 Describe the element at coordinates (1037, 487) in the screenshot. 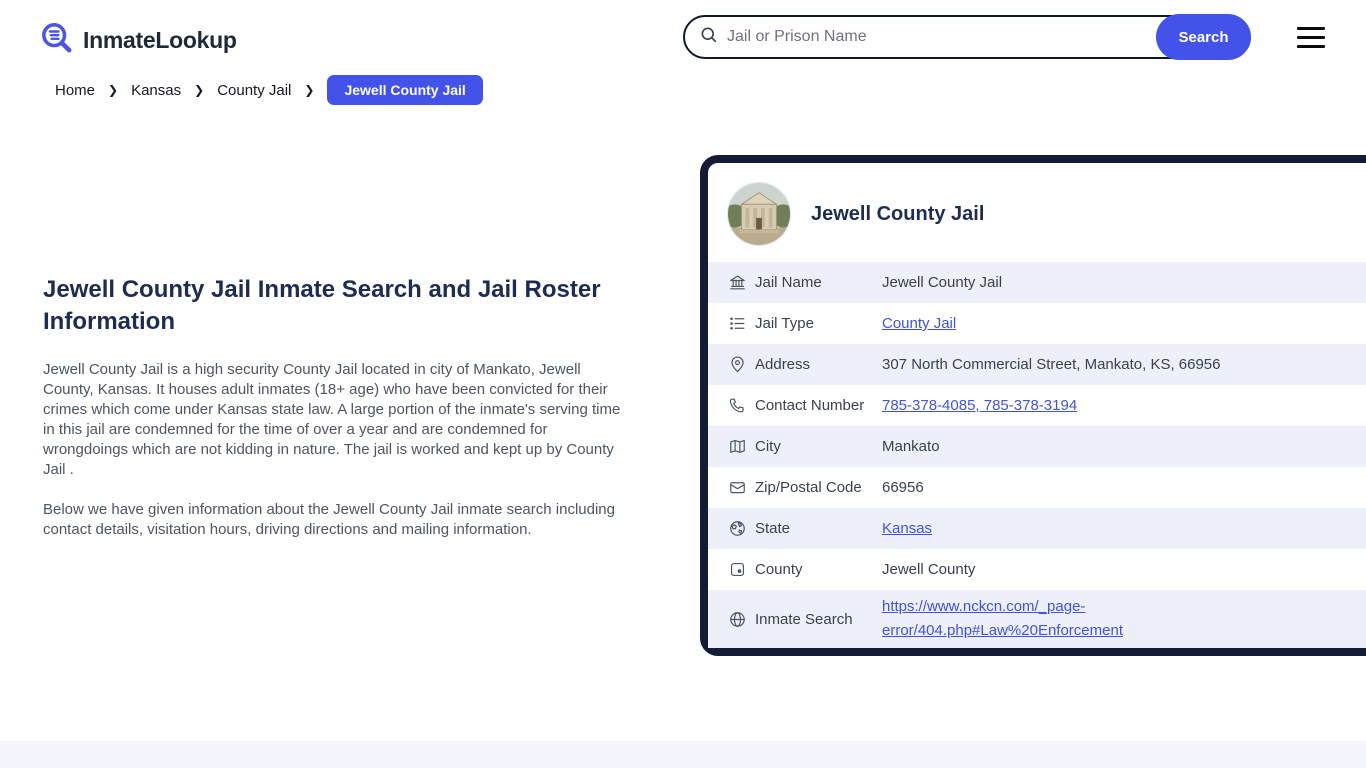

I see `table-row-zip-code: Zip/Postal Code 66956` at that location.